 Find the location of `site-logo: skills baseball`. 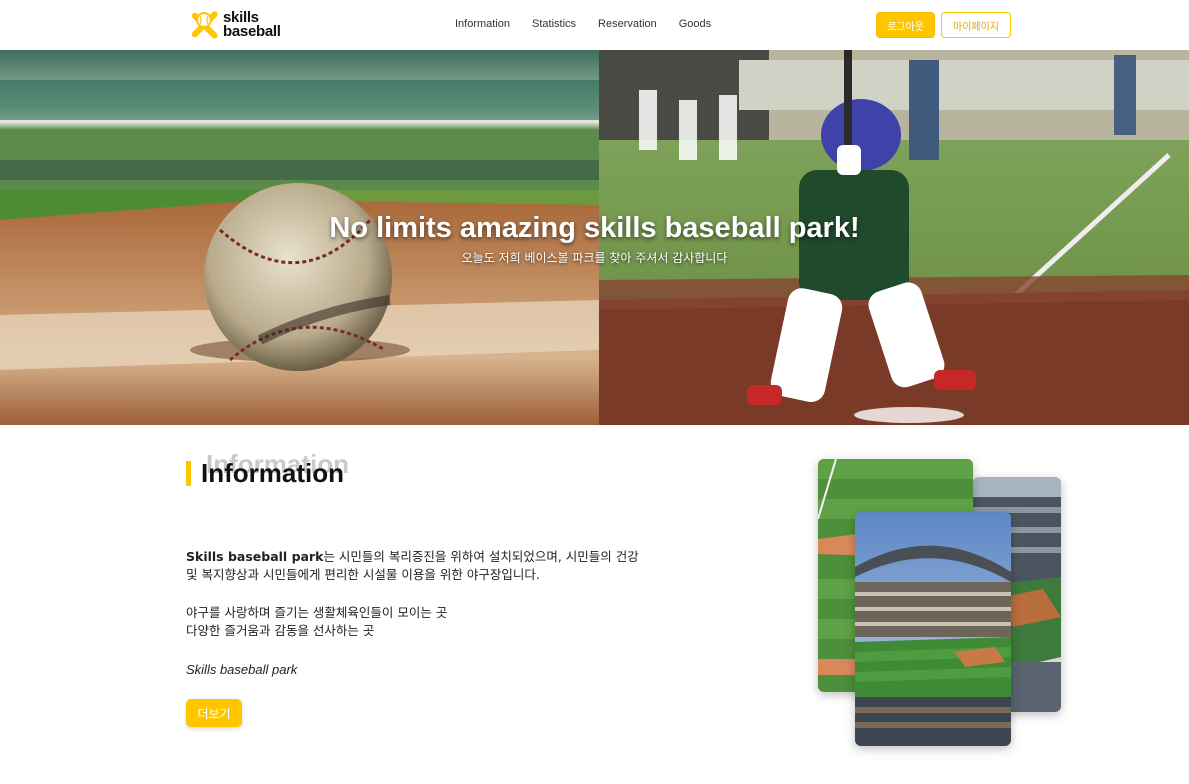

site-logo: skills baseball is located at coordinates (233, 25).